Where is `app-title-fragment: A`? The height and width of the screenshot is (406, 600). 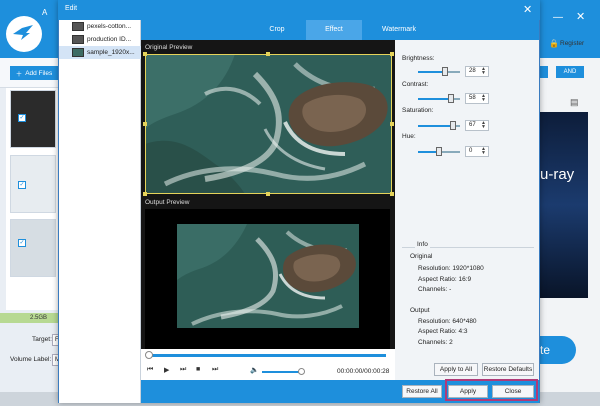
app-title-fragment: A is located at coordinates (45, 12).